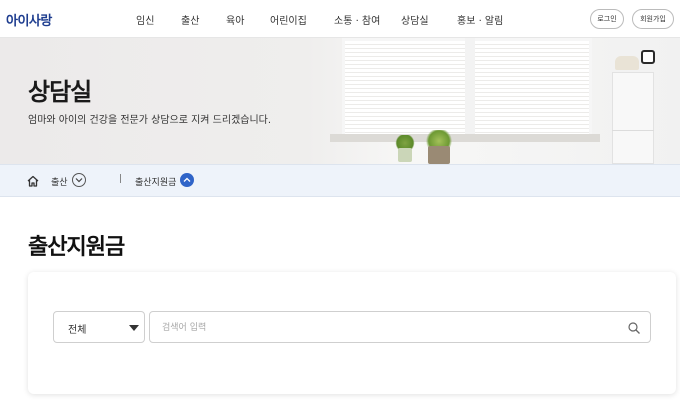 The image size is (680, 400). I want to click on nav-item-notice: 홍보 · 알림, so click(480, 19).